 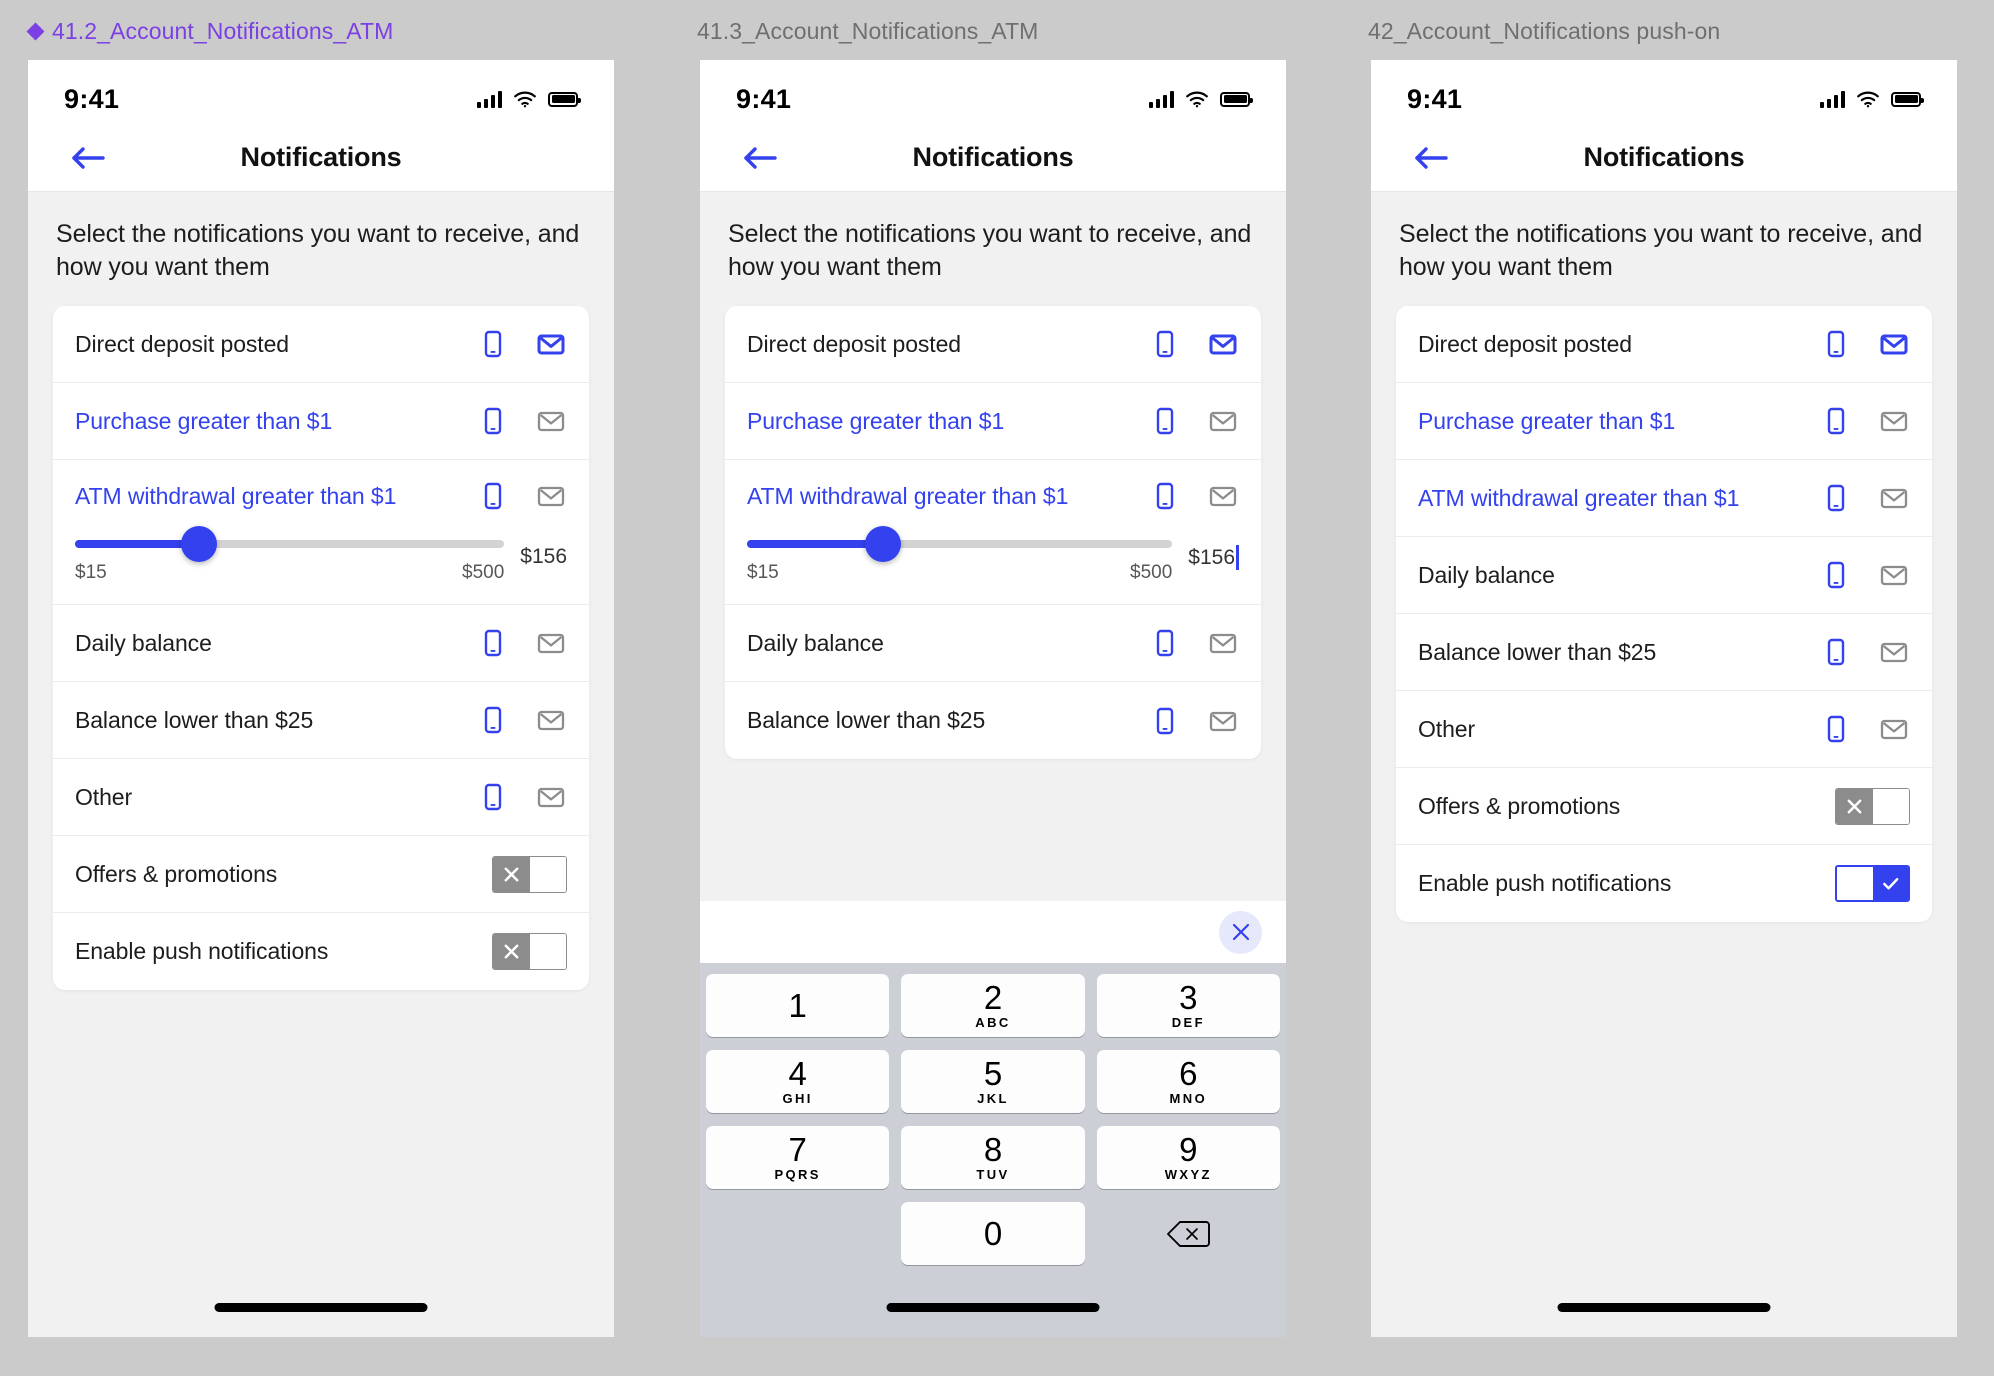 I want to click on row-label: Enable push notifications, so click(x=202, y=951).